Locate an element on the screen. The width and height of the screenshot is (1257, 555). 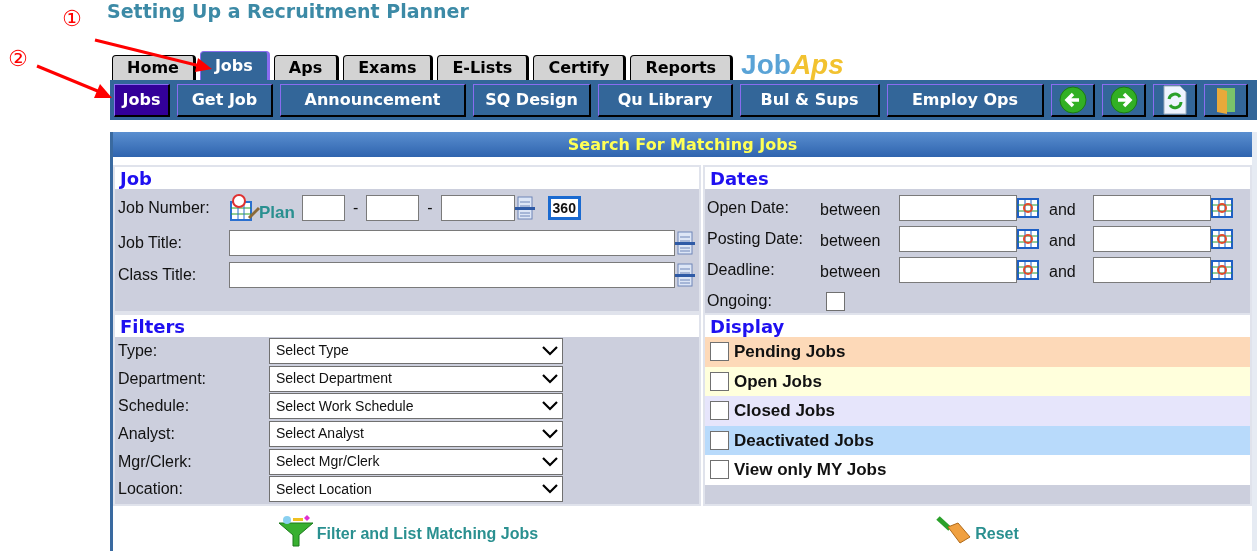
field-label: Schedule: is located at coordinates (154, 406).